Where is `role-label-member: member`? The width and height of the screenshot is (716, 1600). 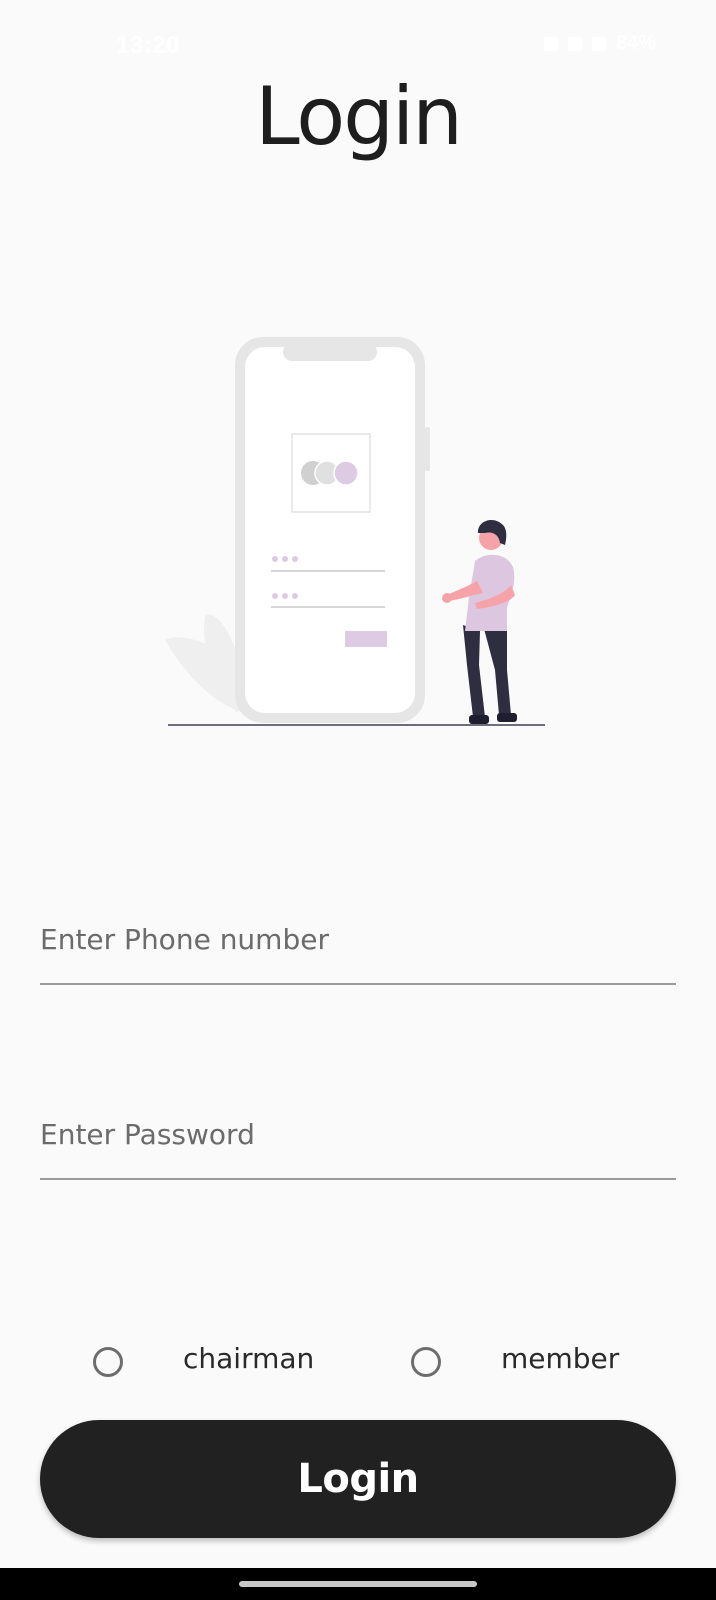
role-label-member: member is located at coordinates (560, 1358).